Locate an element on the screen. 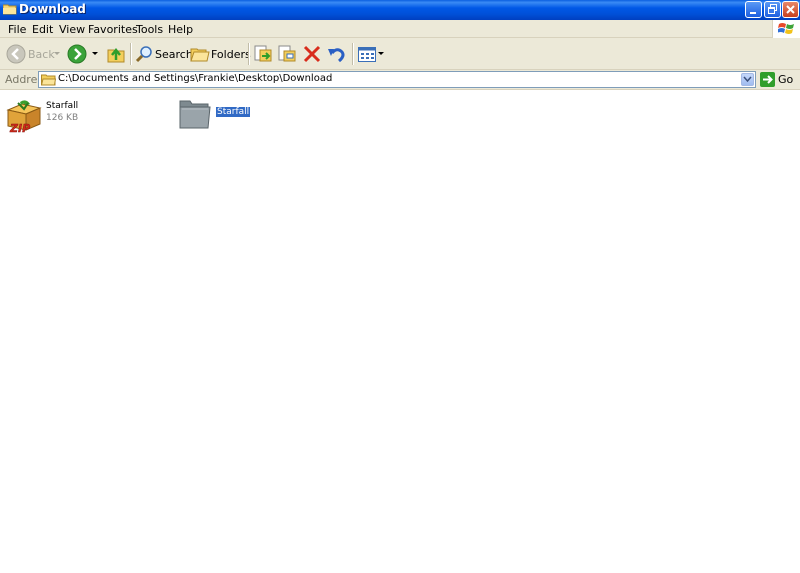  back-arrow-icon is located at coordinates (16, 54).